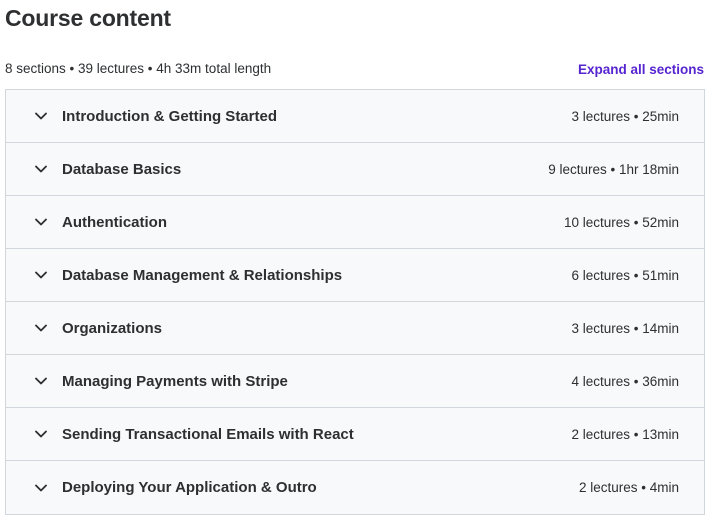 Image resolution: width=711 pixels, height=521 pixels. Describe the element at coordinates (202, 275) in the screenshot. I see `section-title: Database Management & Relationships` at that location.